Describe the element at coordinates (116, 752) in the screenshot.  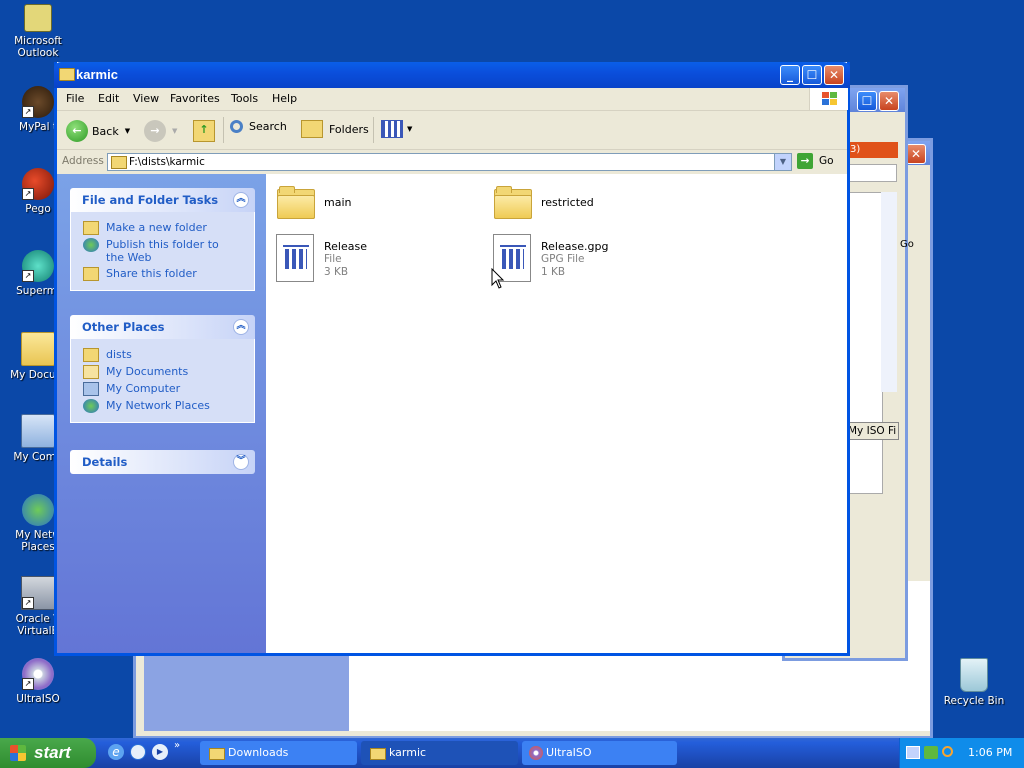
I see `internet-explorer-icon: e` at that location.